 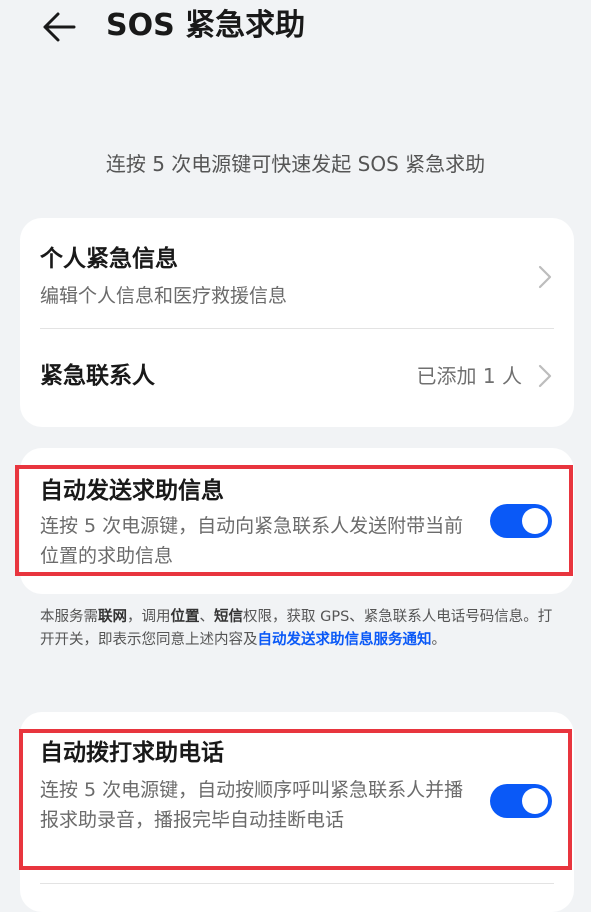 I want to click on emergency-contacts-title: 紧急联系人, so click(x=97, y=376).